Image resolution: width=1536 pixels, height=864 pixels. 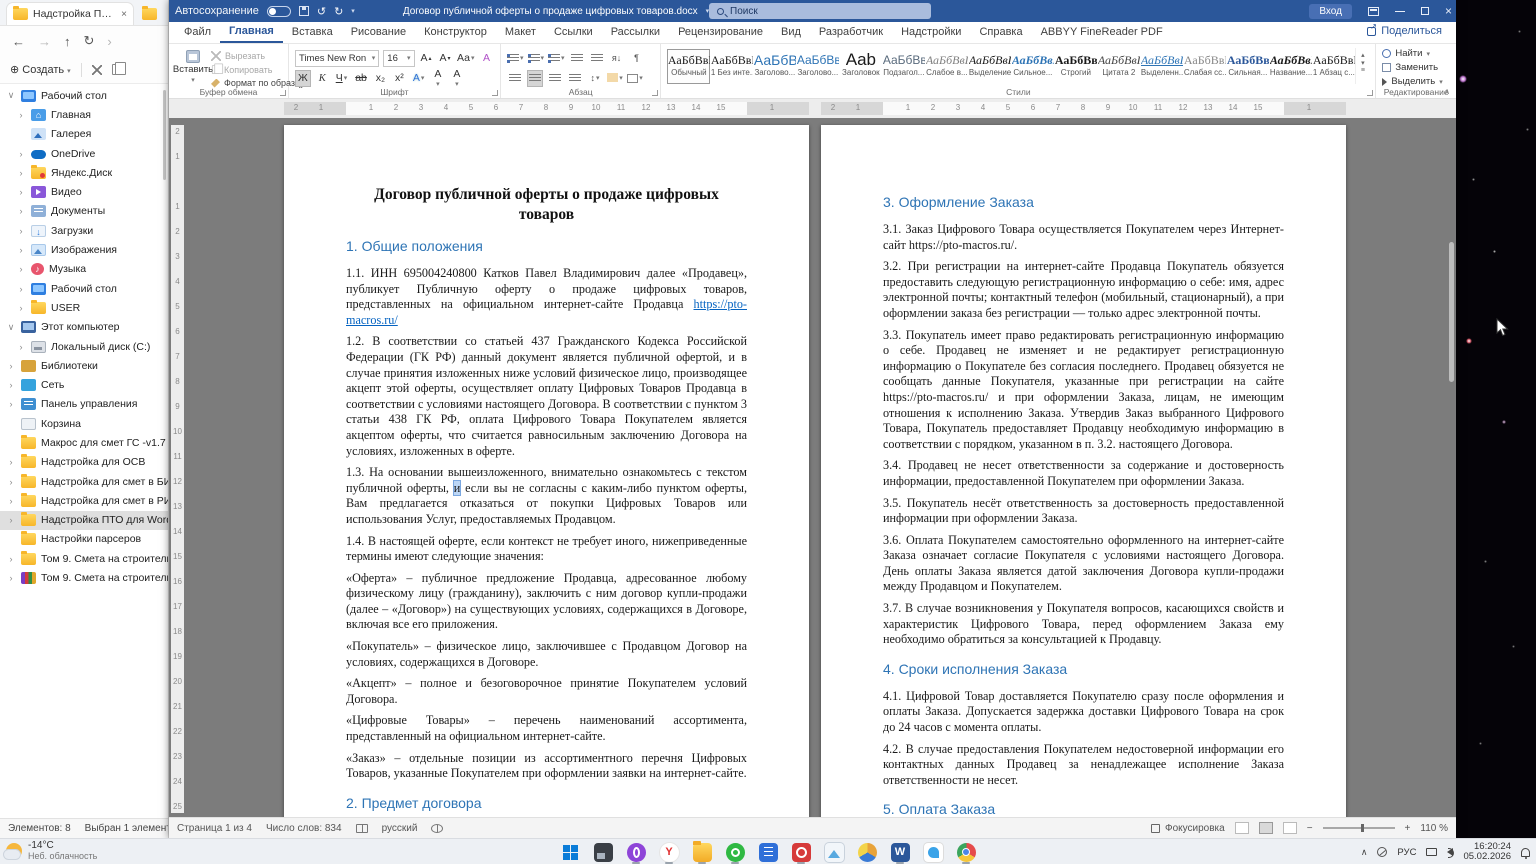 What do you see at coordinates (118, 68) in the screenshot?
I see `copy-icon` at bounding box center [118, 68].